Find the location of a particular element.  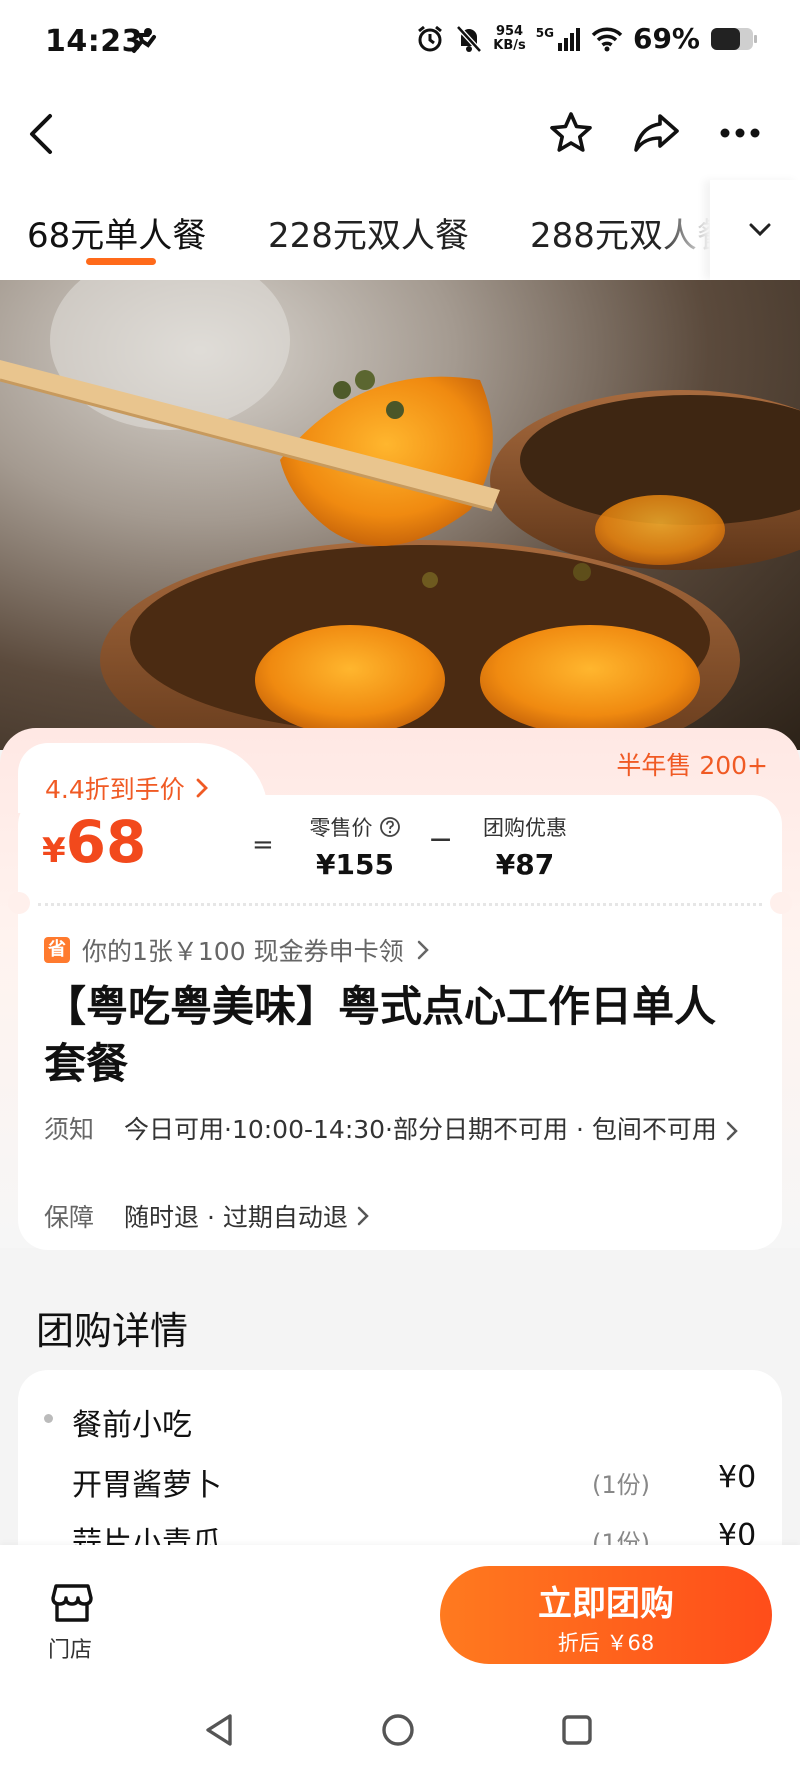

menu-item-name: 开胃酱萝卜 is located at coordinates (147, 1485).